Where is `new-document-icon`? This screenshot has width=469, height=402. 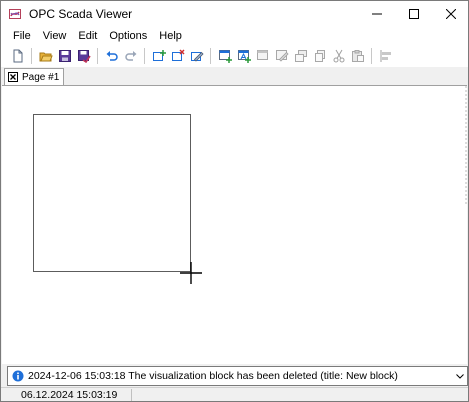
new-document-icon is located at coordinates (18, 56).